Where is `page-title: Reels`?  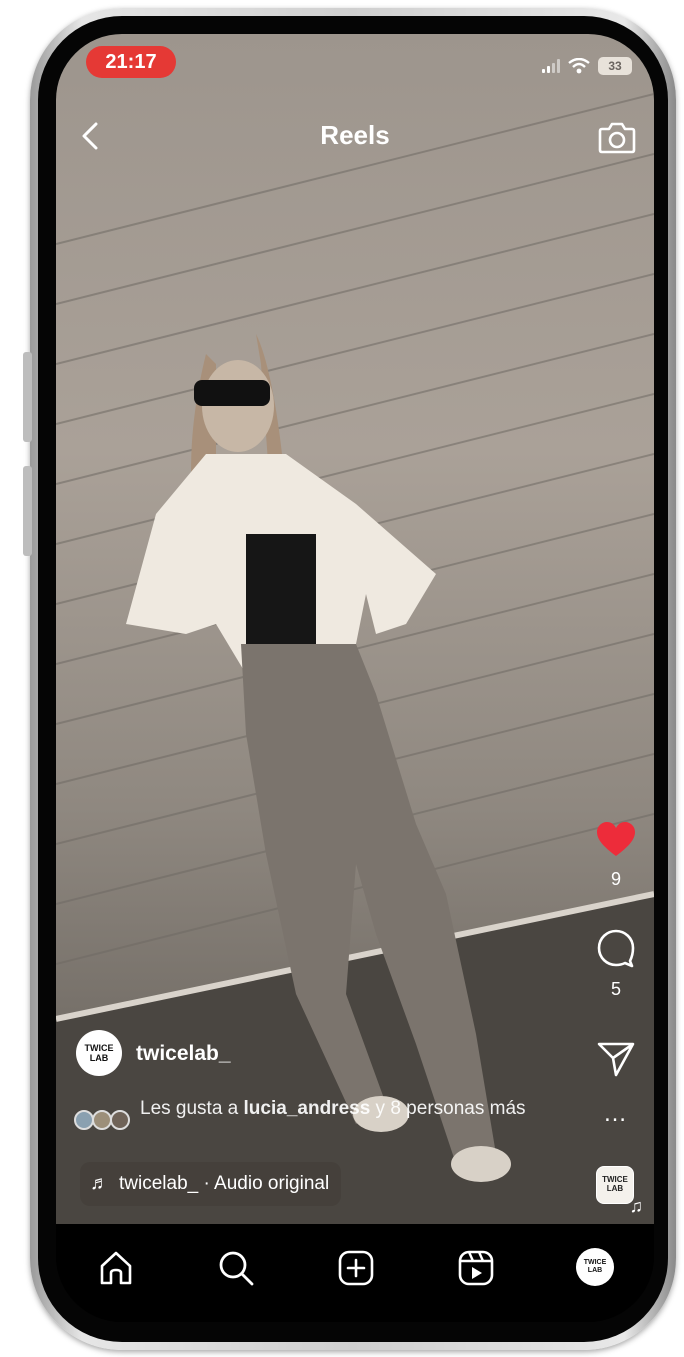
page-title: Reels is located at coordinates (355, 135).